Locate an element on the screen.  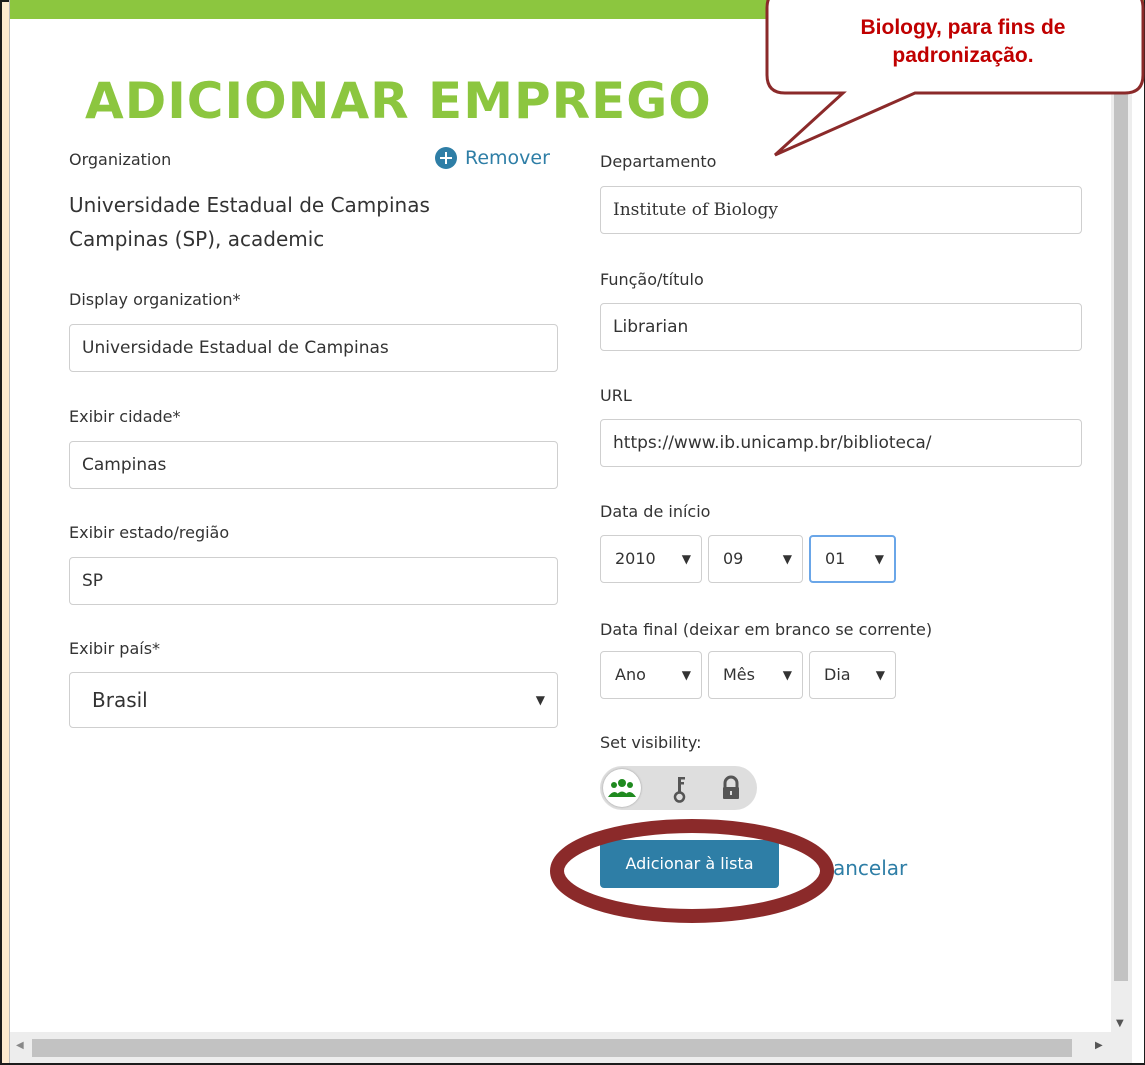
organization-label: Organization is located at coordinates (120, 159).